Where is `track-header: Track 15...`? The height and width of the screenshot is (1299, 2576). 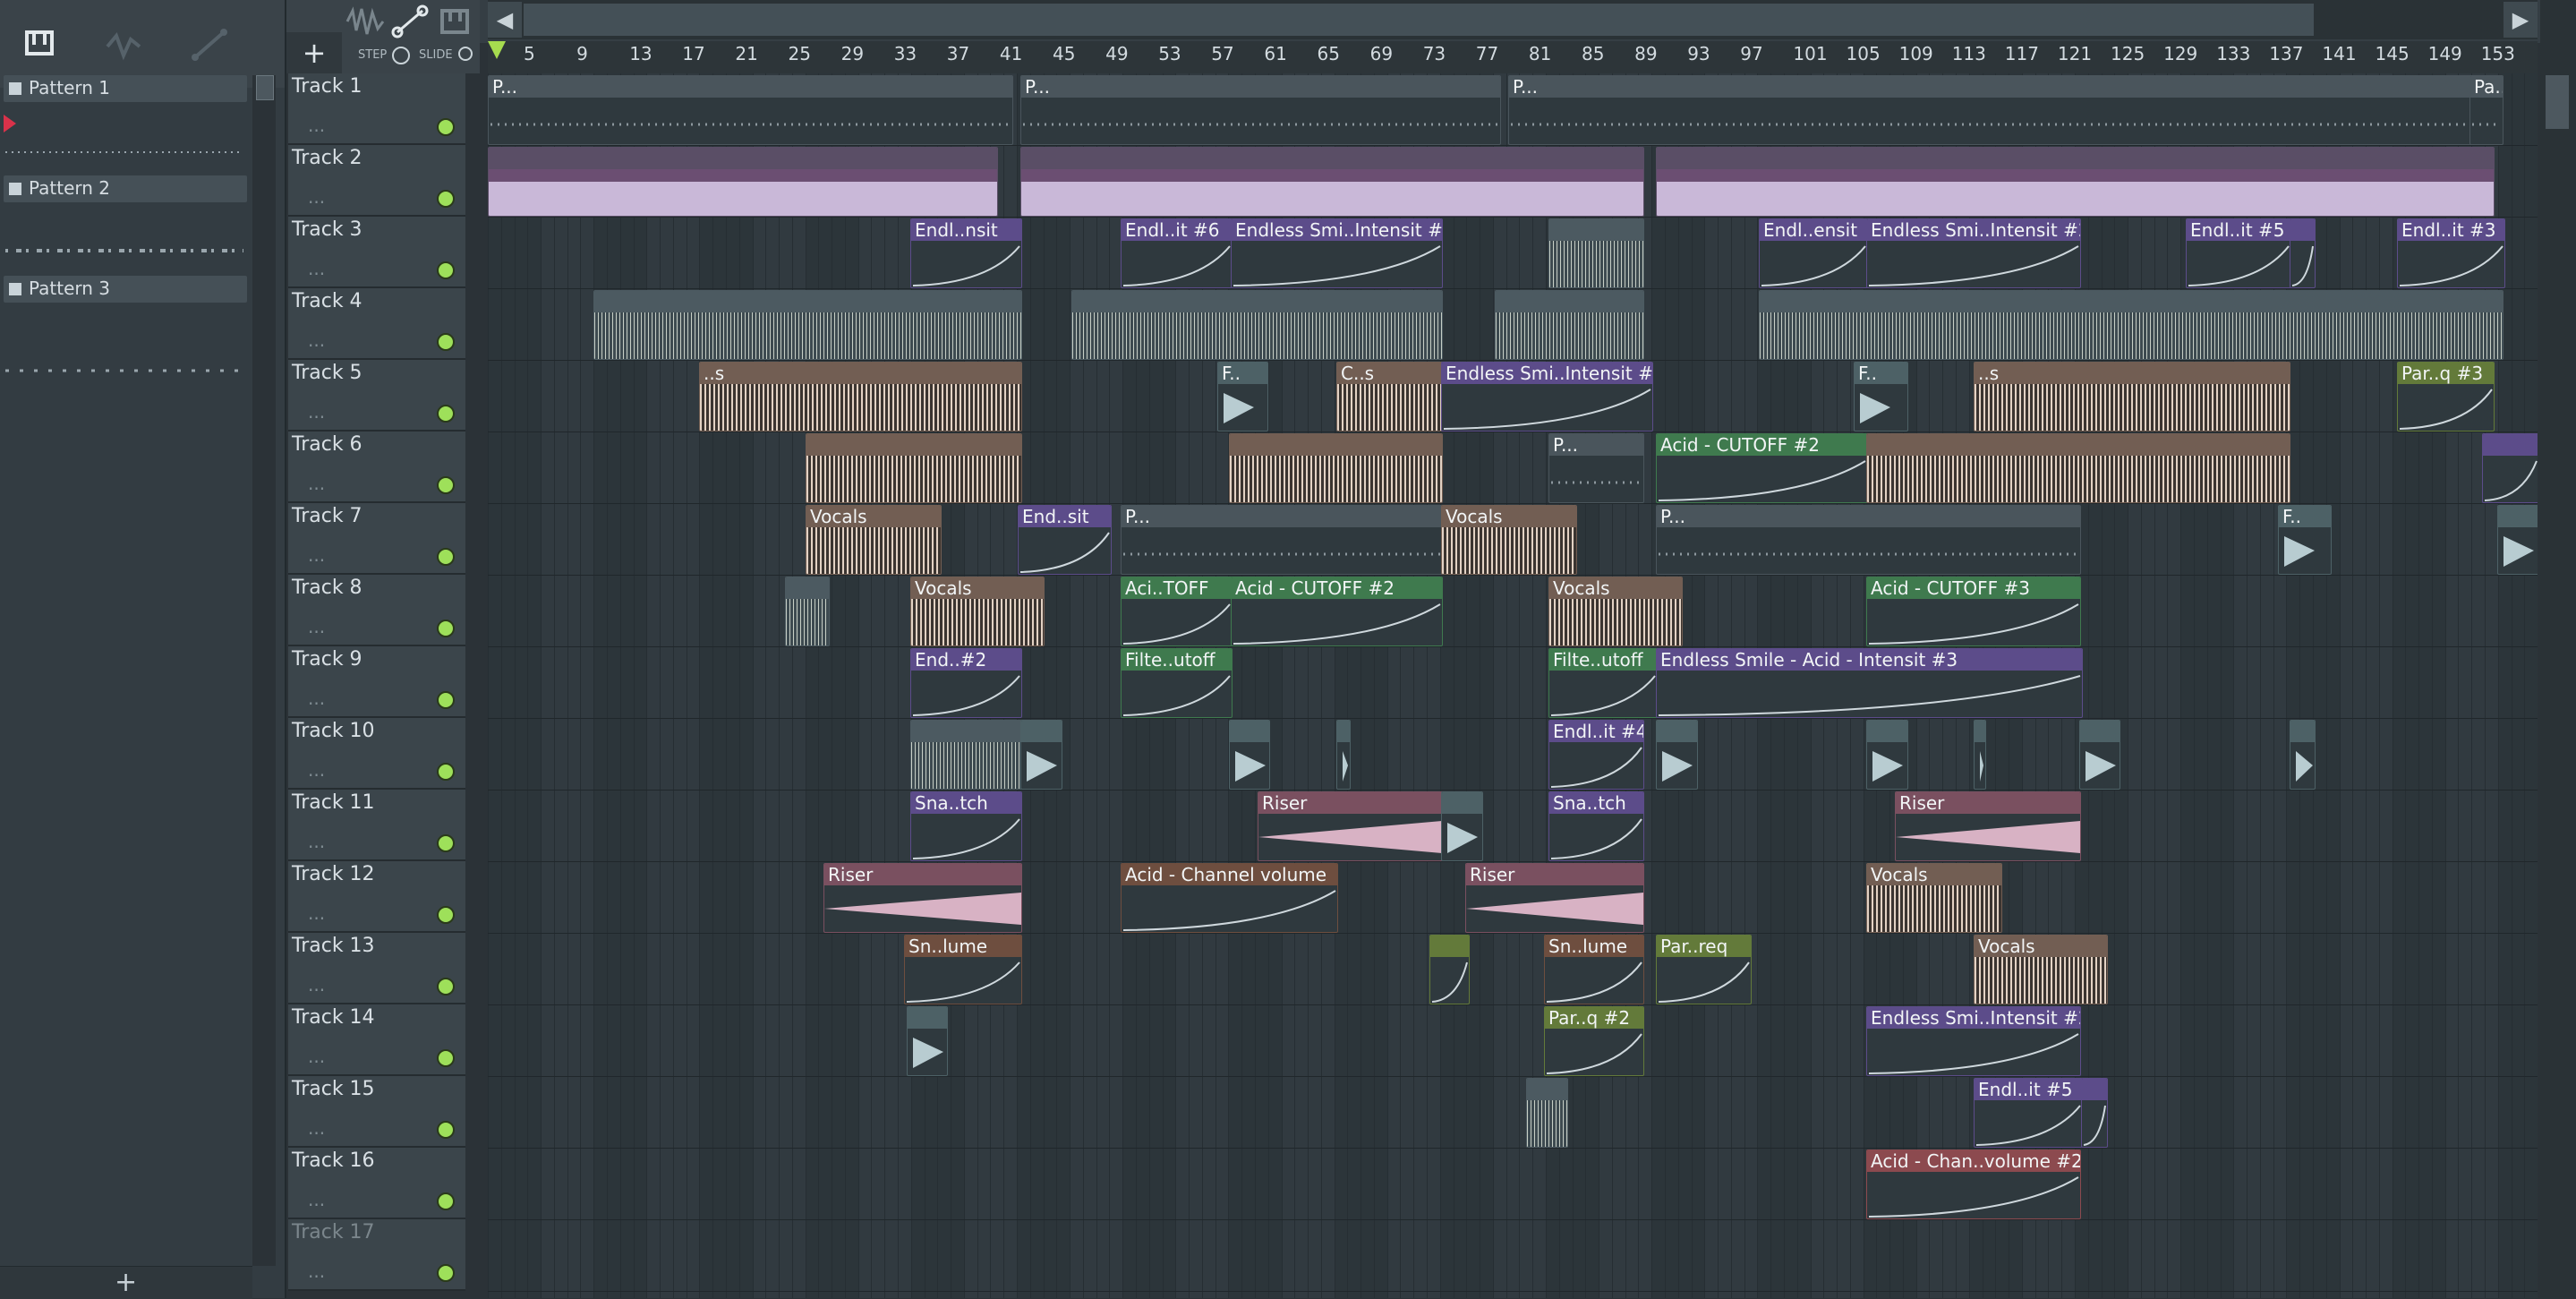
track-header: Track 15... is located at coordinates (376, 1112).